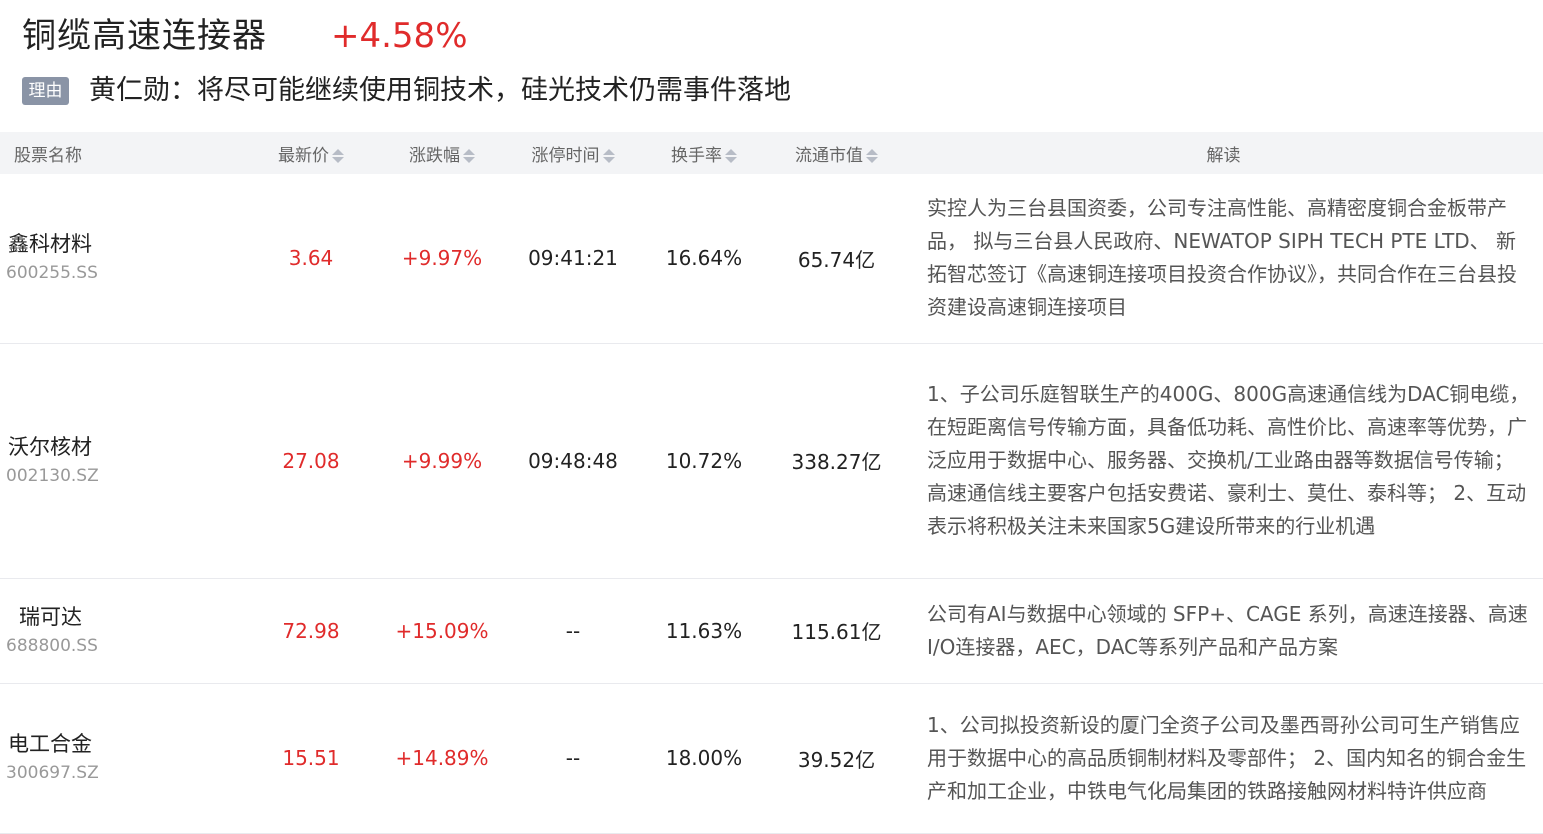  I want to click on stock-name-cell: 瑞可达 688800.SS, so click(122, 630).